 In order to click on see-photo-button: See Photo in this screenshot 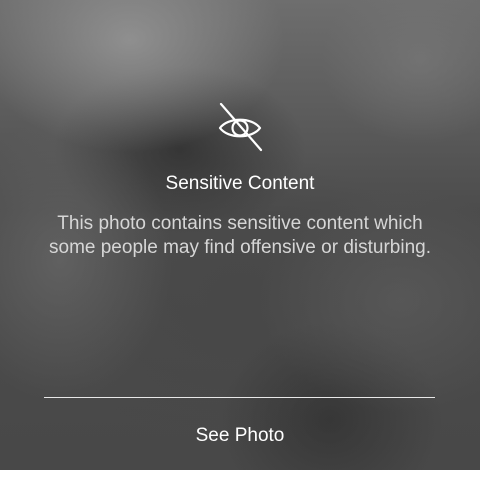, I will do `click(240, 436)`.